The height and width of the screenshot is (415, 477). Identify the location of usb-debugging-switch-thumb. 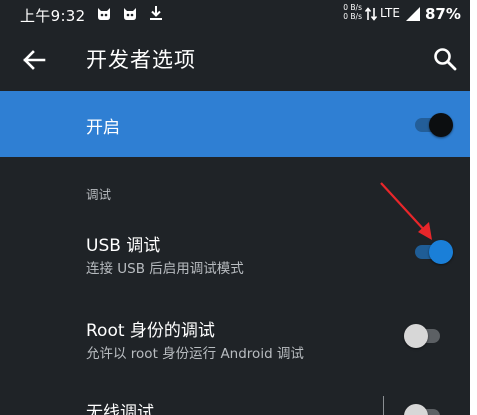
(441, 252).